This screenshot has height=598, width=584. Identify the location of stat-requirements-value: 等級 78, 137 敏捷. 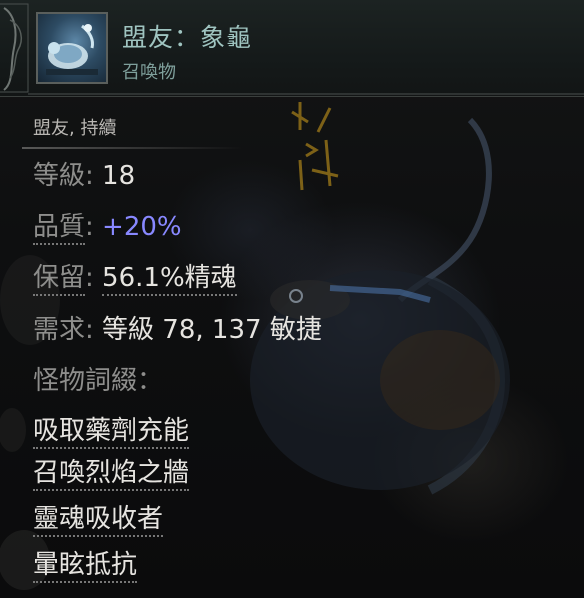
(212, 330).